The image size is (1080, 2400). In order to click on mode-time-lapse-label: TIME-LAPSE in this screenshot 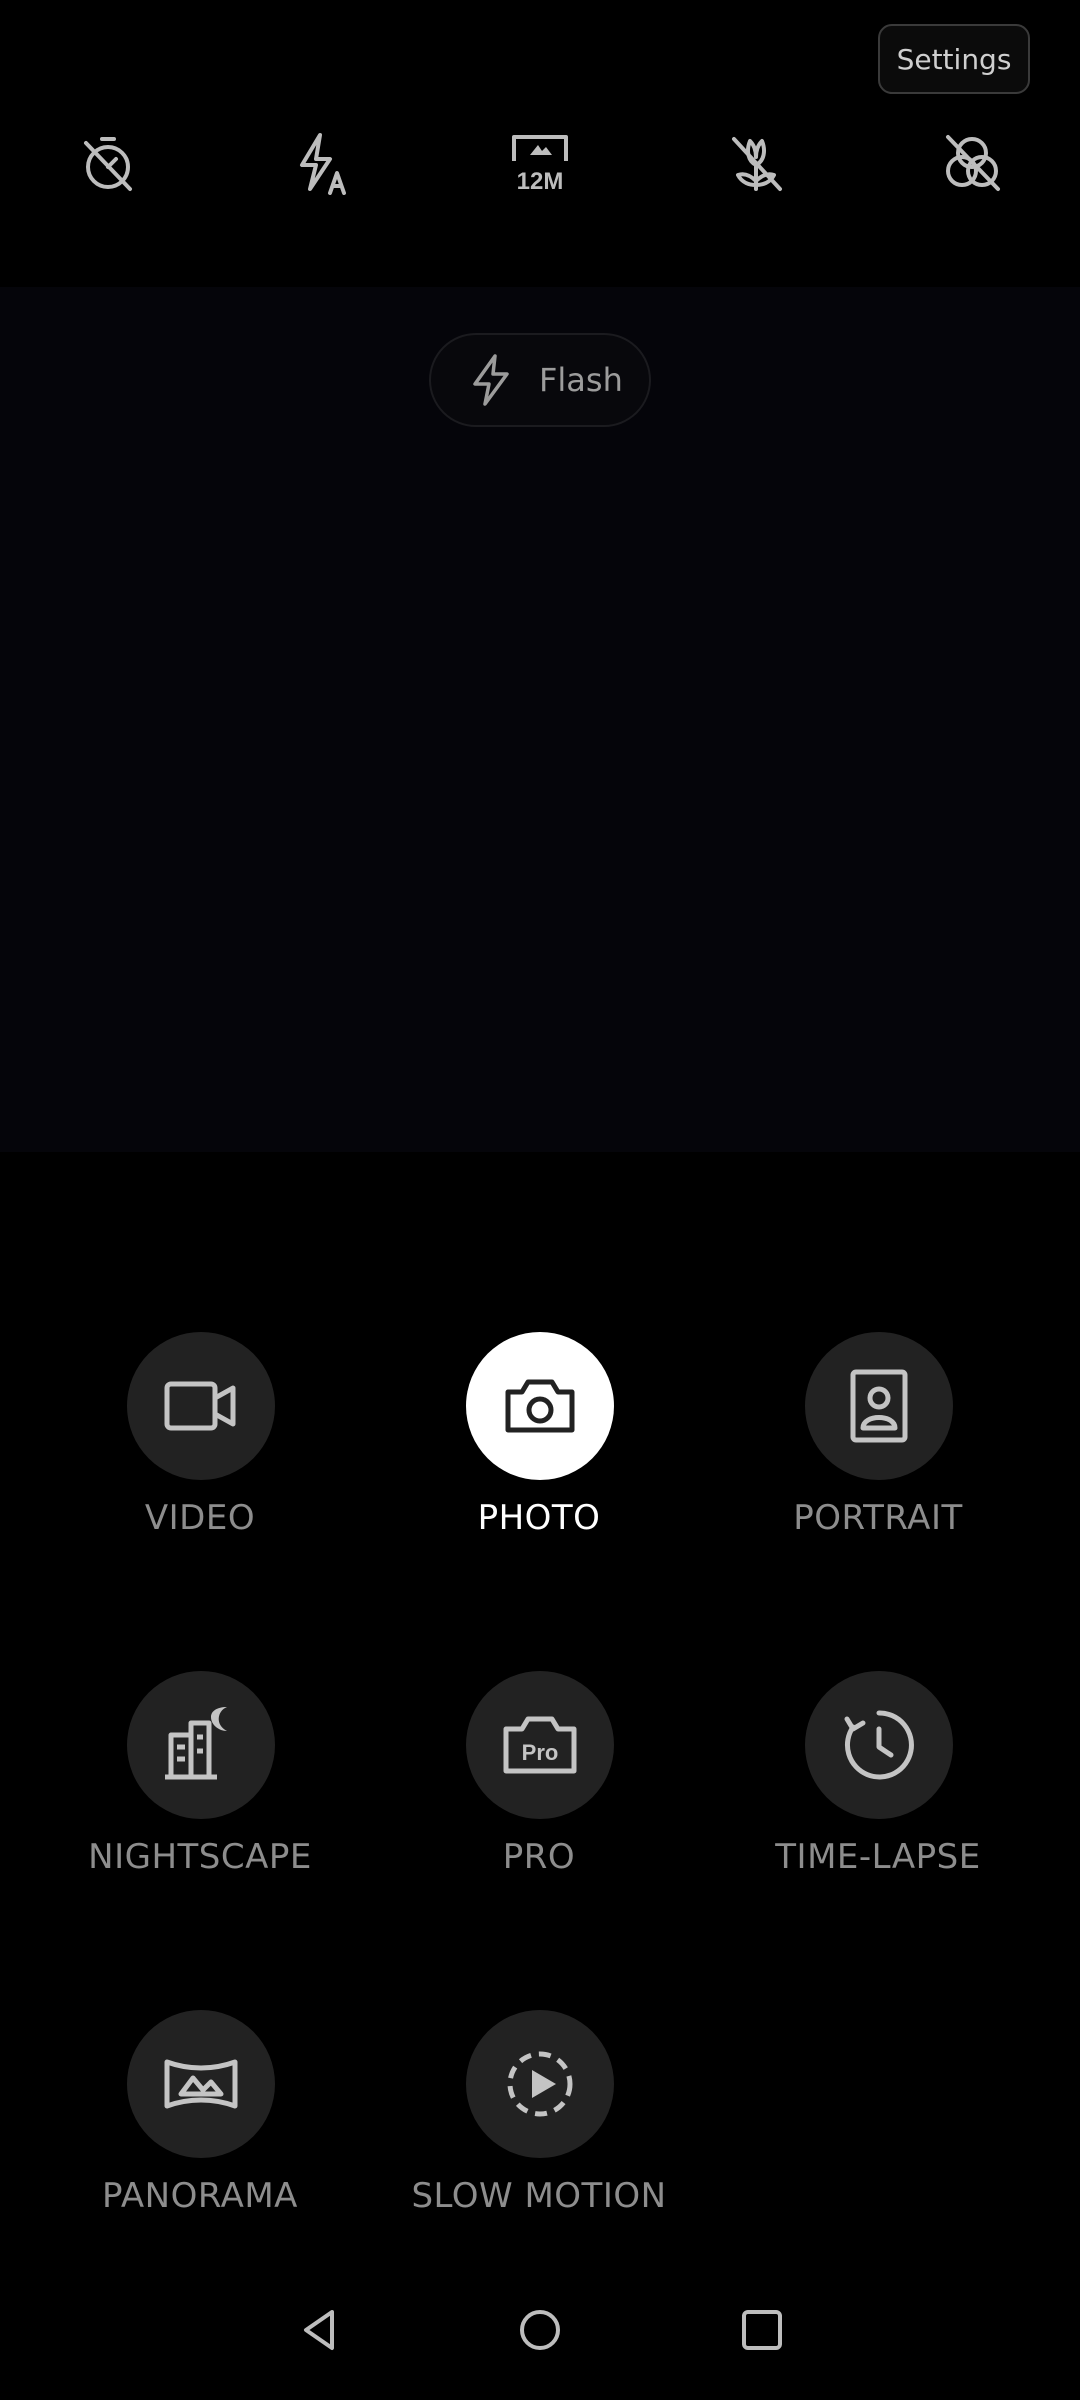, I will do `click(878, 1857)`.